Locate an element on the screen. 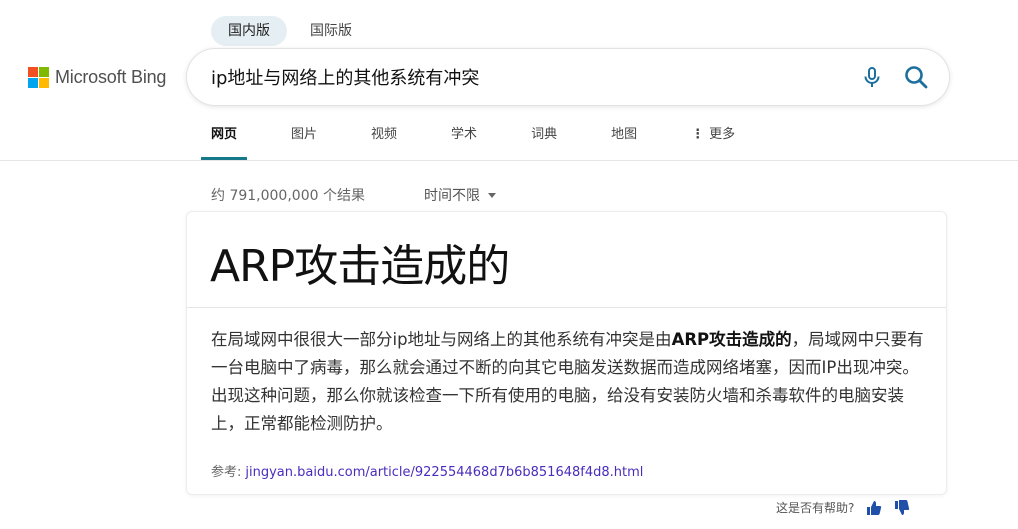 This screenshot has height=529, width=1018. tab-videos: 视频 is located at coordinates (384, 139).